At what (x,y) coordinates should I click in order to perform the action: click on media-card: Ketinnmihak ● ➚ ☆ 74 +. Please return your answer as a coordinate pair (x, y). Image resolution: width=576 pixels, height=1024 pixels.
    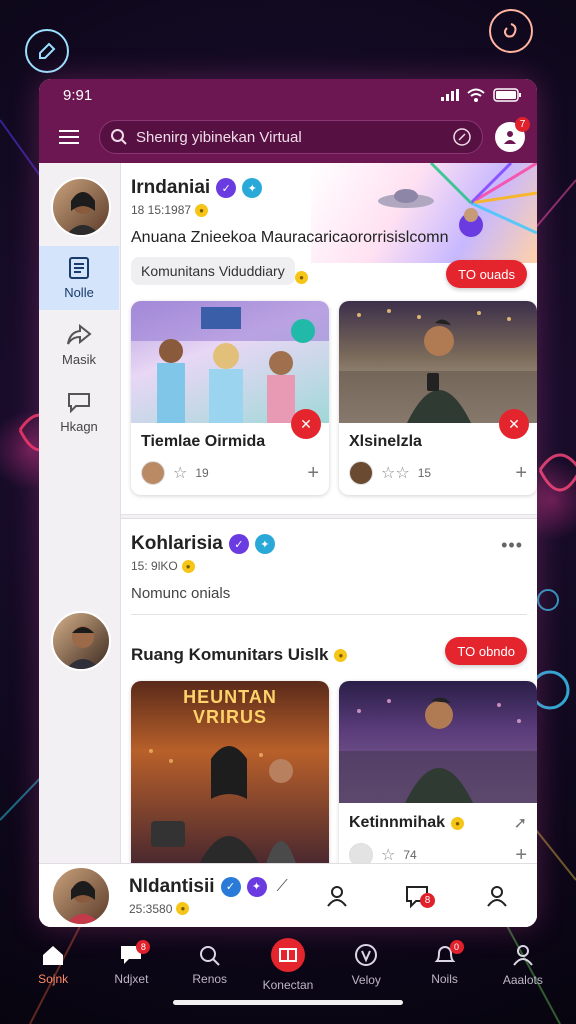
    Looking at the image, I should click on (438, 781).